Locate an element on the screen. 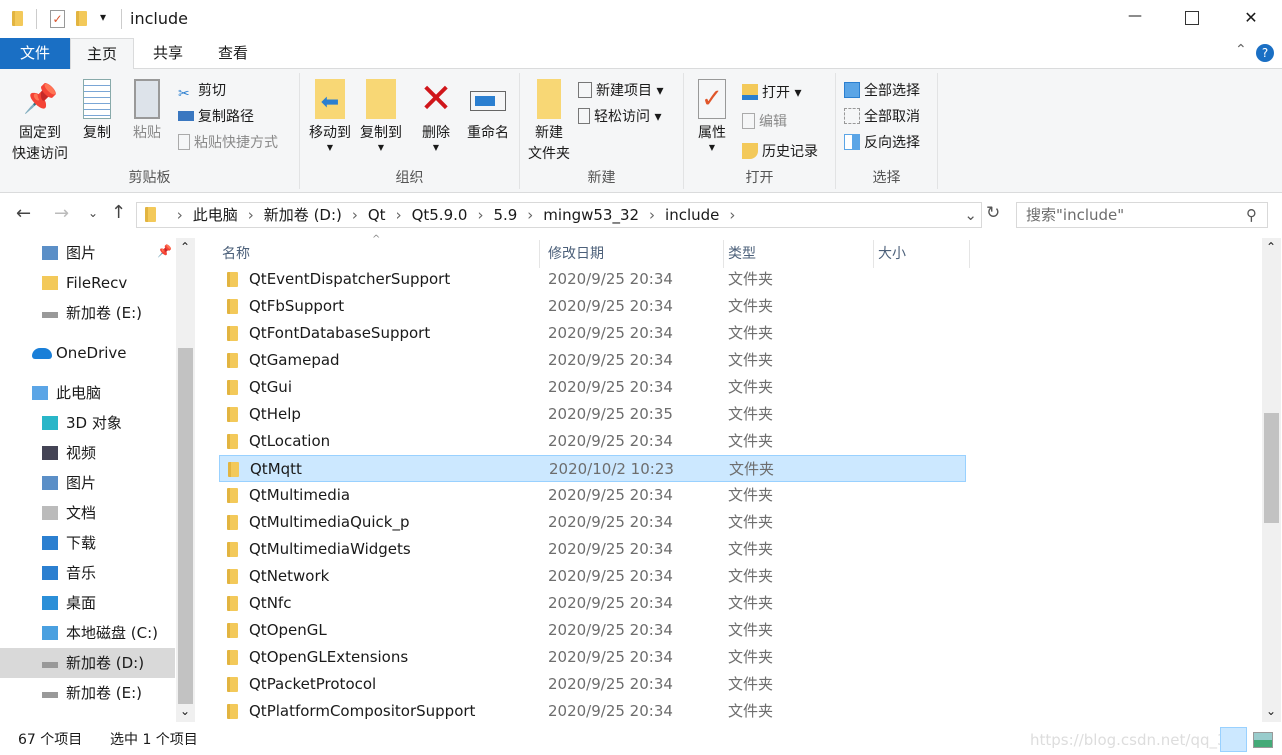  paste-shortcut-button: 粘贴快捷方式 is located at coordinates (228, 143).